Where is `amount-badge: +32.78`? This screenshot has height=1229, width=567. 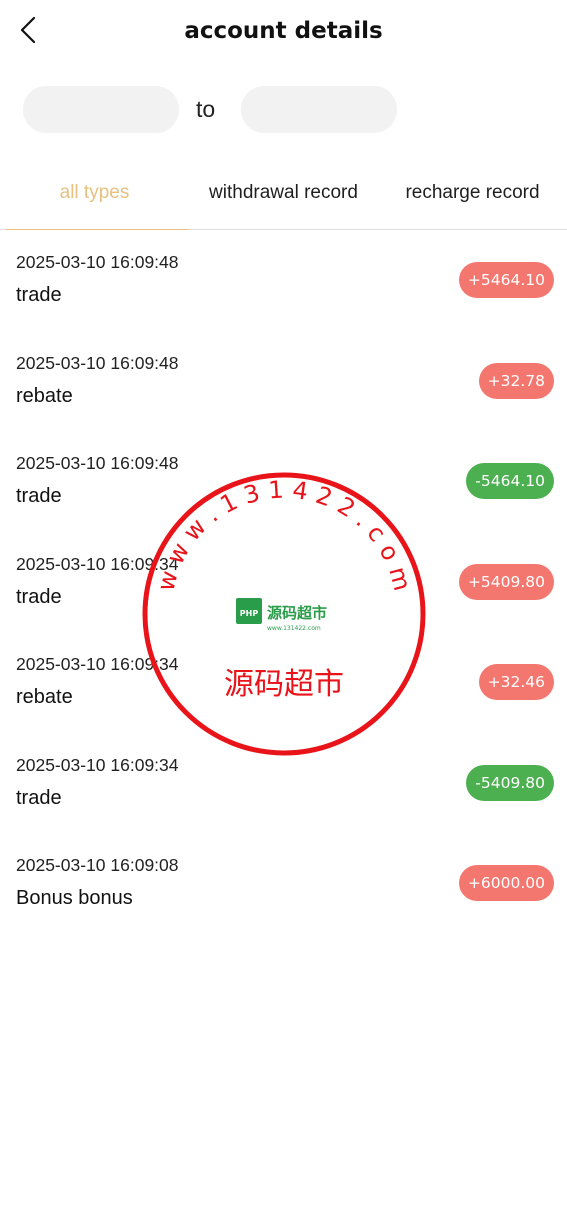 amount-badge: +32.78 is located at coordinates (516, 380).